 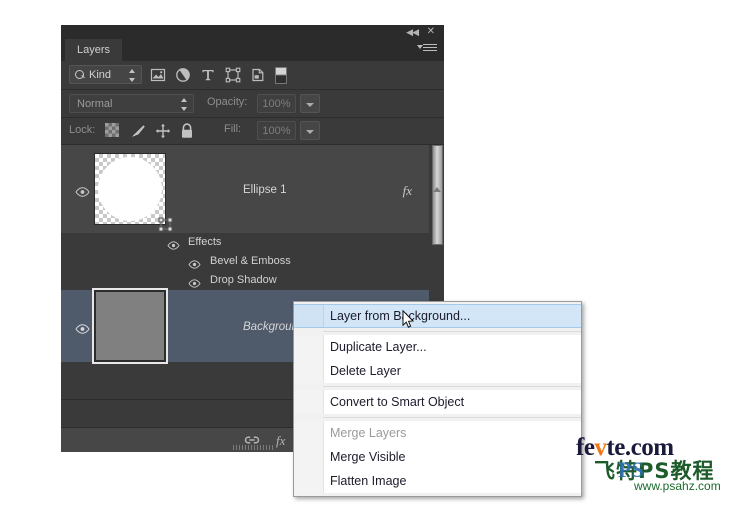 What do you see at coordinates (252, 104) in the screenshot?
I see `blend-mode-bar: Normal Opacity: 100%` at bounding box center [252, 104].